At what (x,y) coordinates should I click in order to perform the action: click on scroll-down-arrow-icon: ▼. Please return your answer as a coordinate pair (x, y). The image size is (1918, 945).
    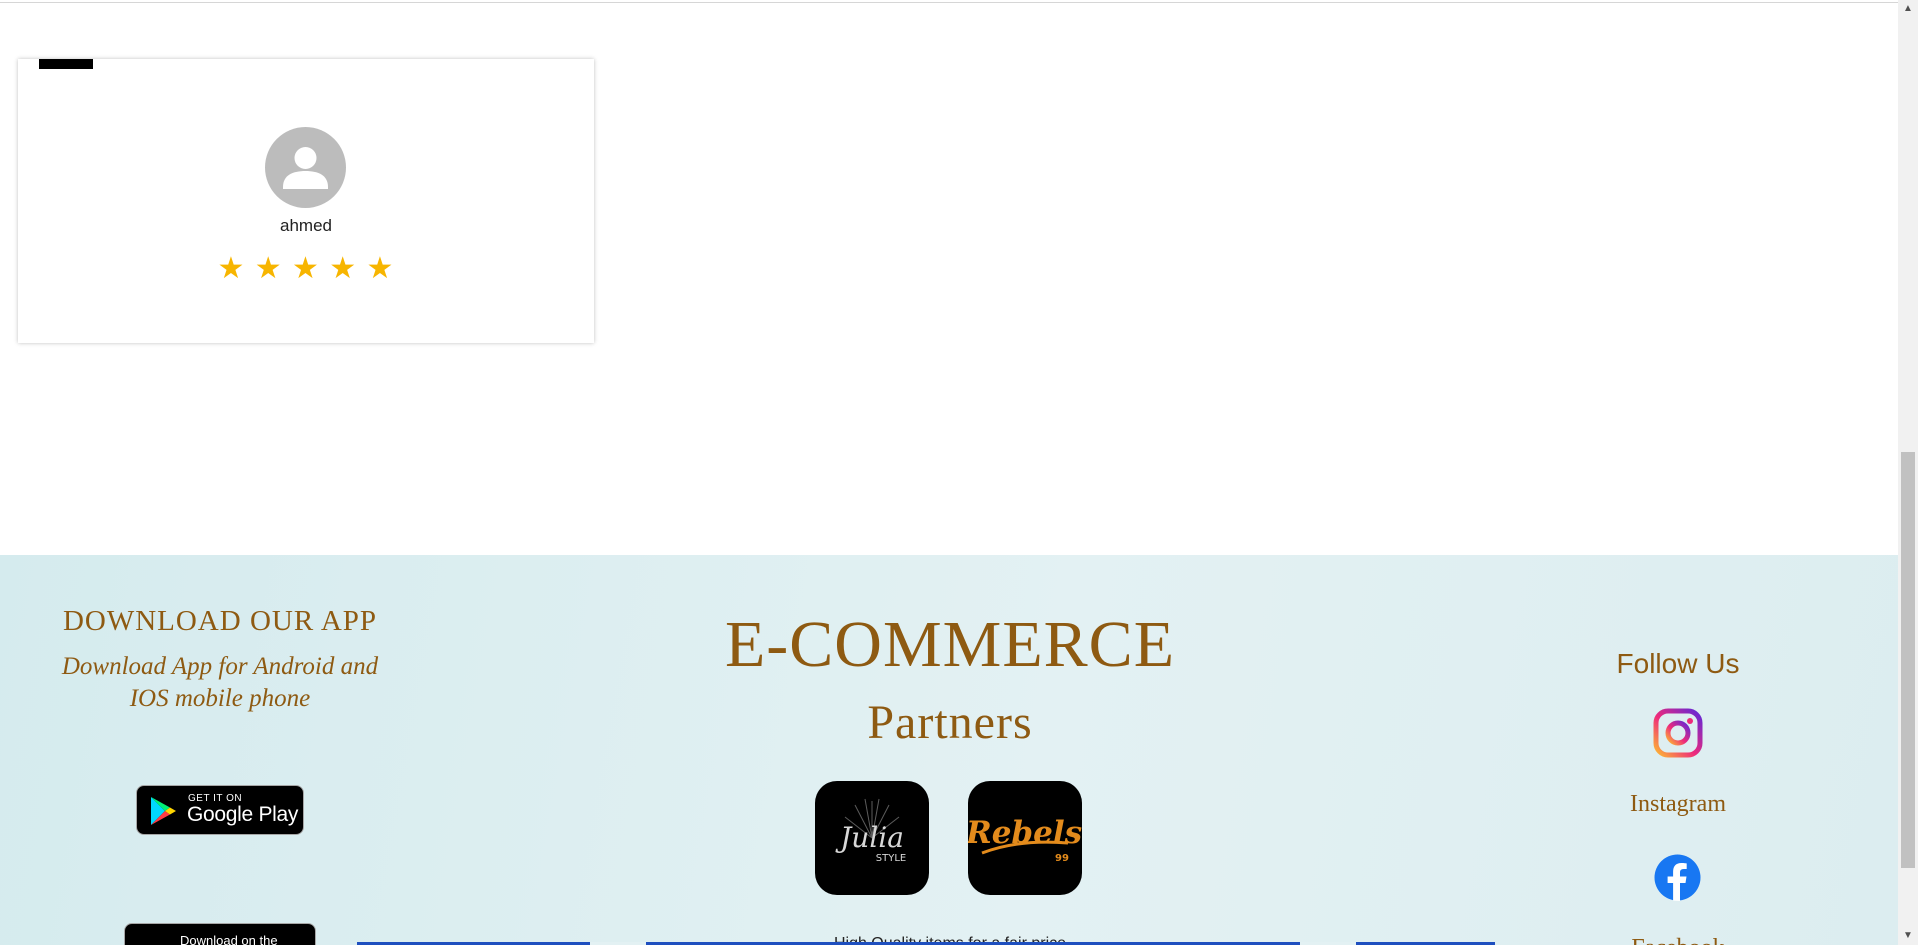
    Looking at the image, I should click on (1908, 936).